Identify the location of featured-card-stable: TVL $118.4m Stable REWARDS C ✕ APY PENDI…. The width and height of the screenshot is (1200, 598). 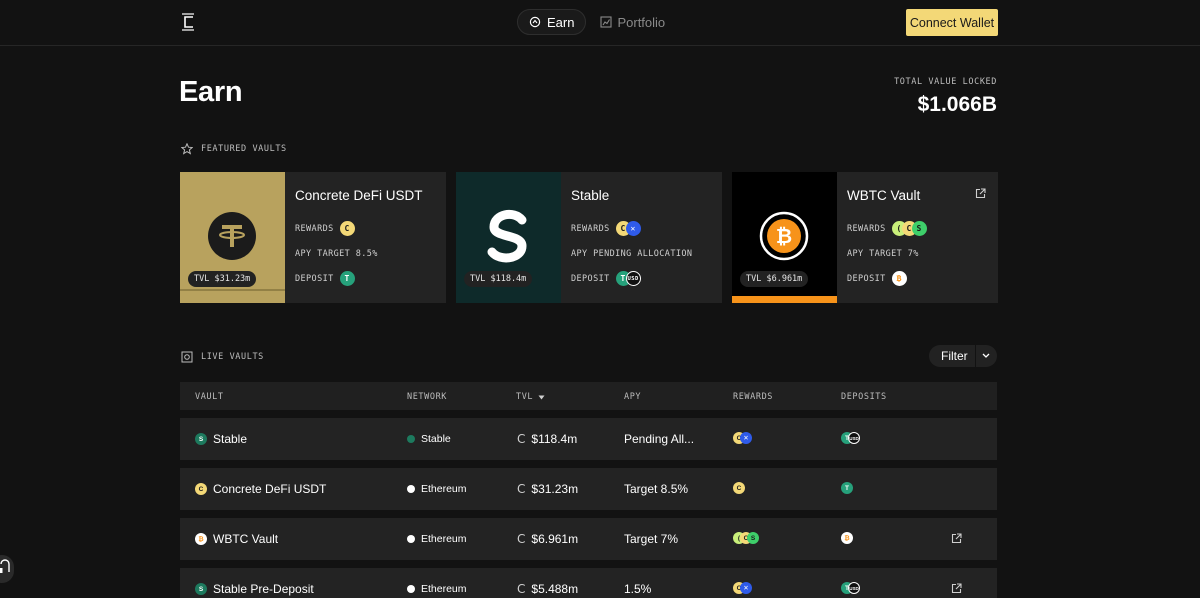
(589, 237).